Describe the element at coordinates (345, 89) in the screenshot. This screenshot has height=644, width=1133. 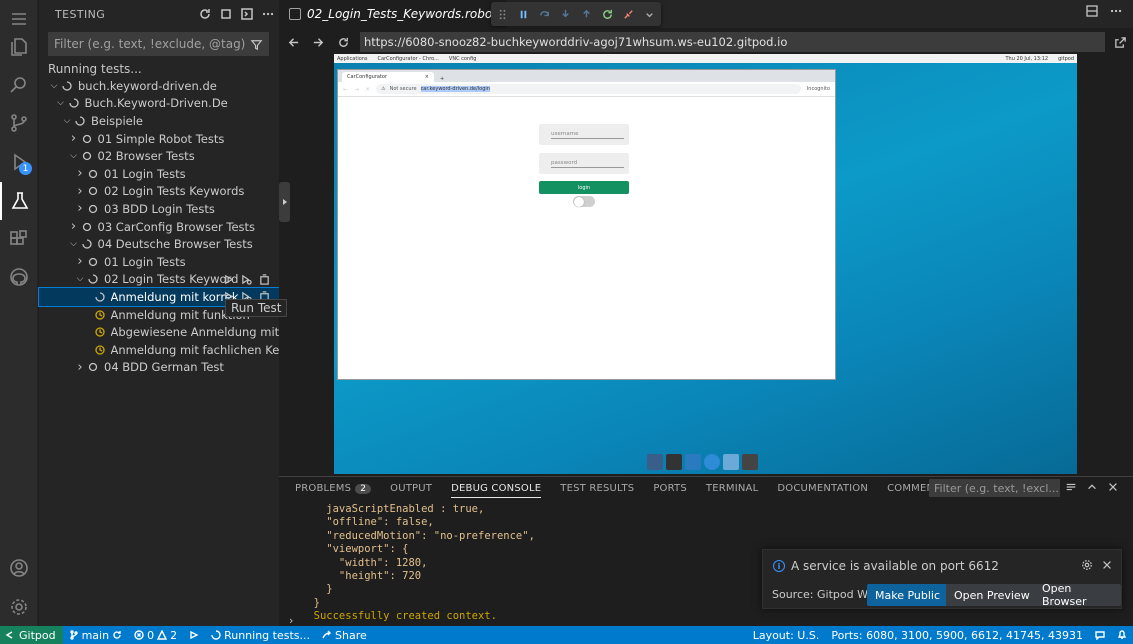
I see `chrome-back-icon: ←` at that location.